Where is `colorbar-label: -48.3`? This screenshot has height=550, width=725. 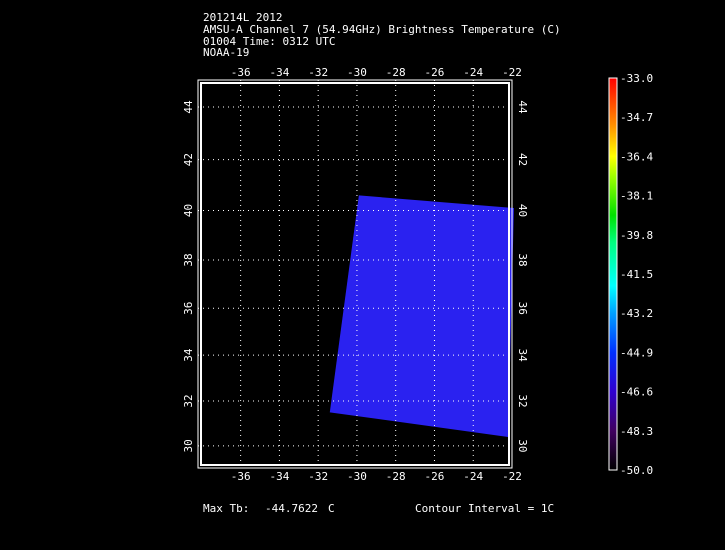 colorbar-label: -48.3 is located at coordinates (636, 431).